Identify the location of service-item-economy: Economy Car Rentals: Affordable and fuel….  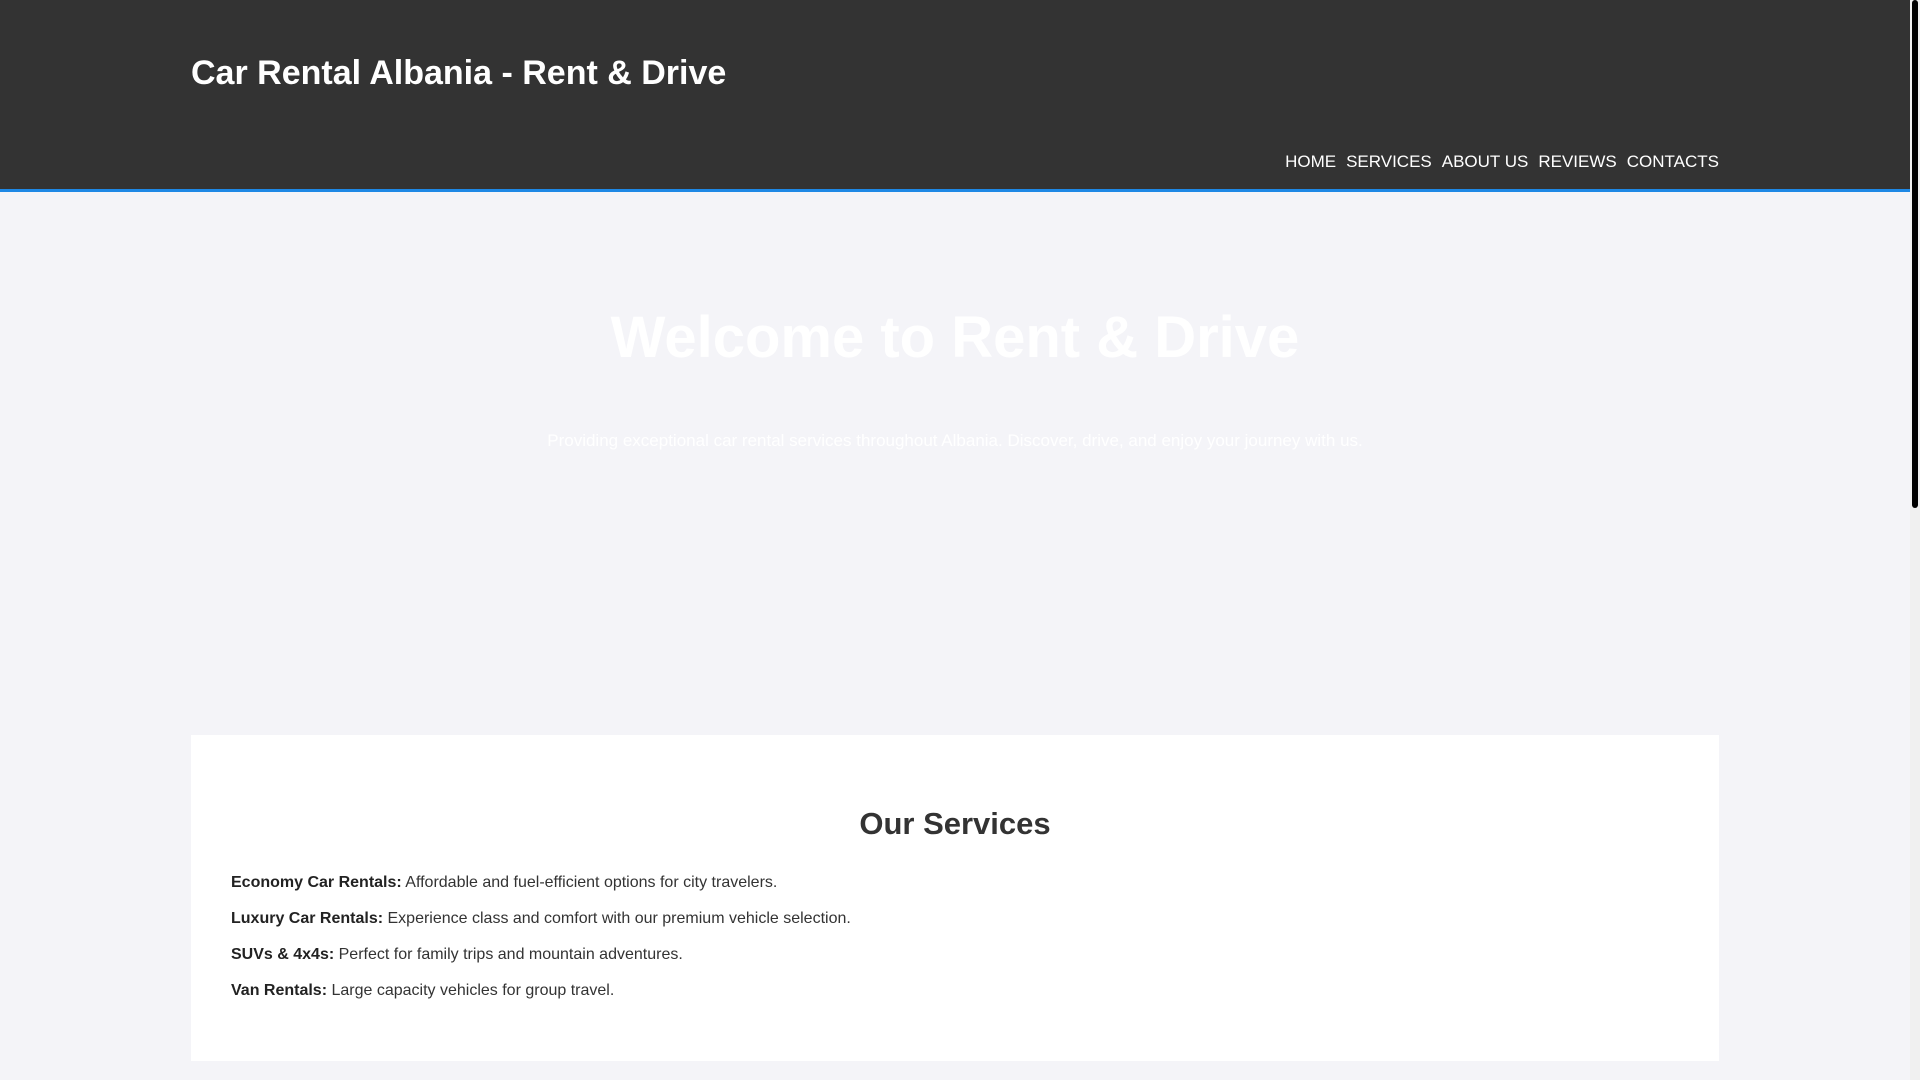
(541, 883).